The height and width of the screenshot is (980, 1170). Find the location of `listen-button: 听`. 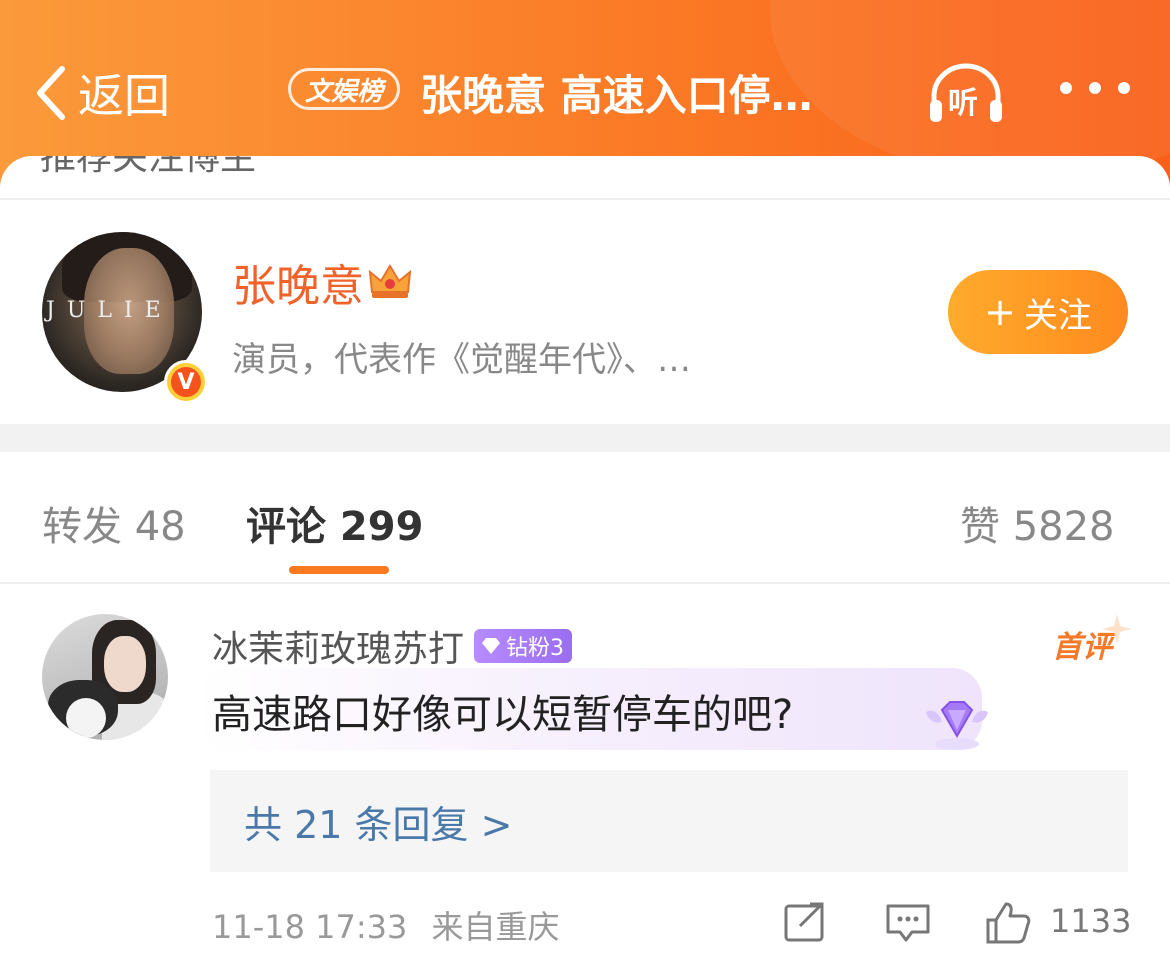

listen-button: 听 is located at coordinates (966, 93).